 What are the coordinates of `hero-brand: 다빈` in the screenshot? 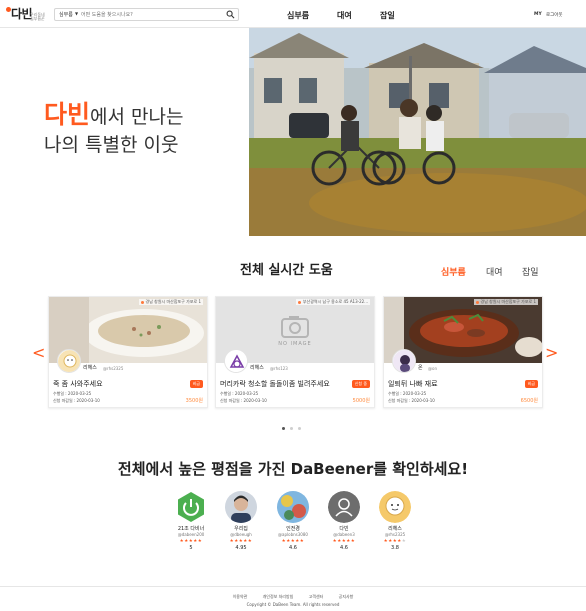 It's located at (67, 114).